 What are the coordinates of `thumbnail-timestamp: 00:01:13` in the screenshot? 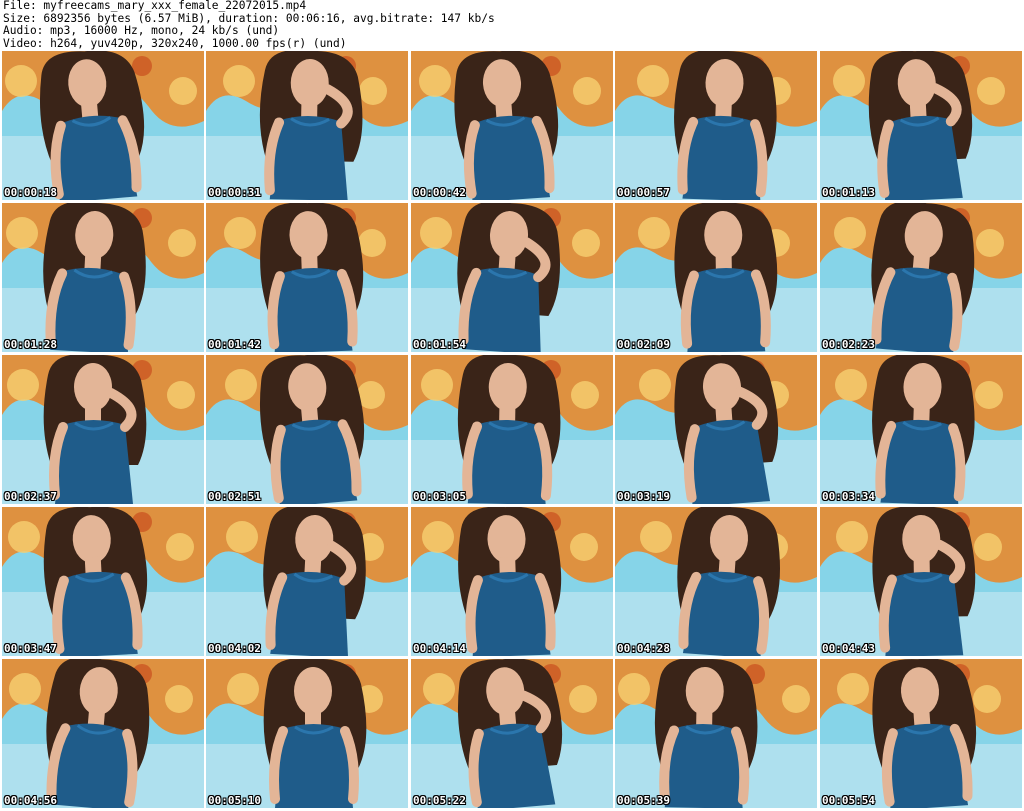 It's located at (848, 192).